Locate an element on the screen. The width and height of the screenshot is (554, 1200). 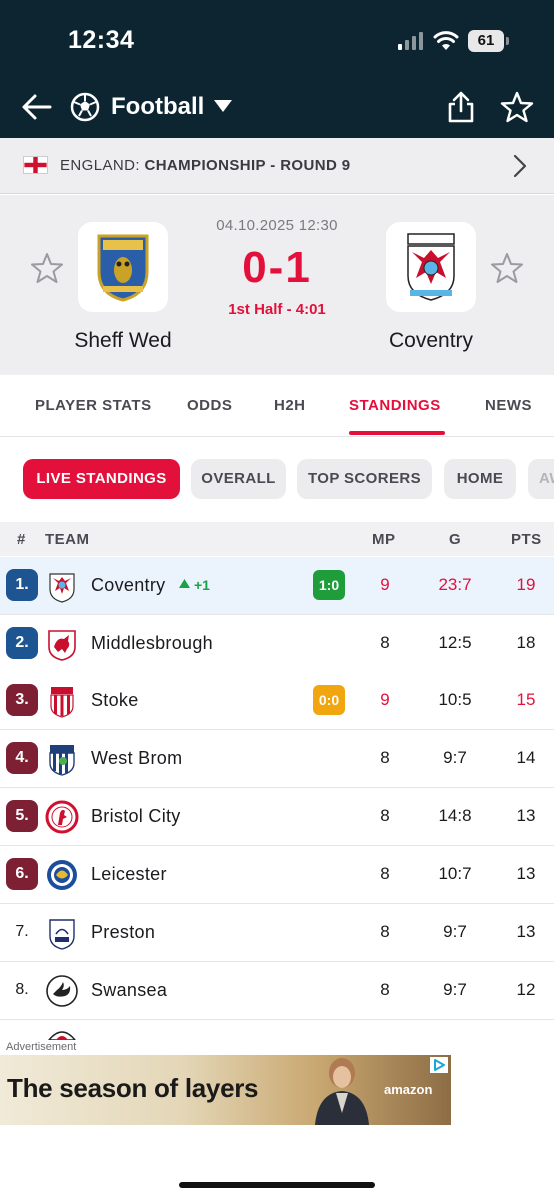
header-goals: G is located at coordinates (455, 539).